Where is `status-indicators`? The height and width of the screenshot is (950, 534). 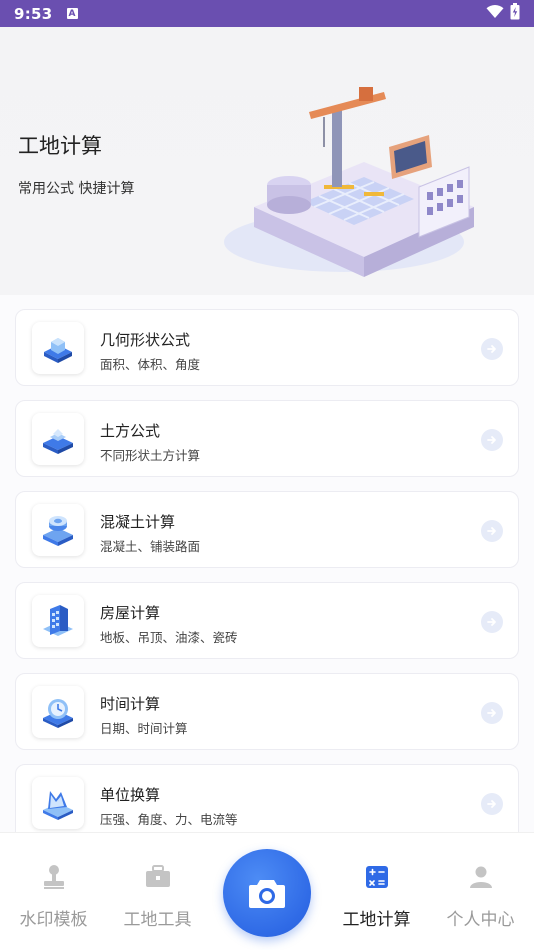 status-indicators is located at coordinates (503, 13).